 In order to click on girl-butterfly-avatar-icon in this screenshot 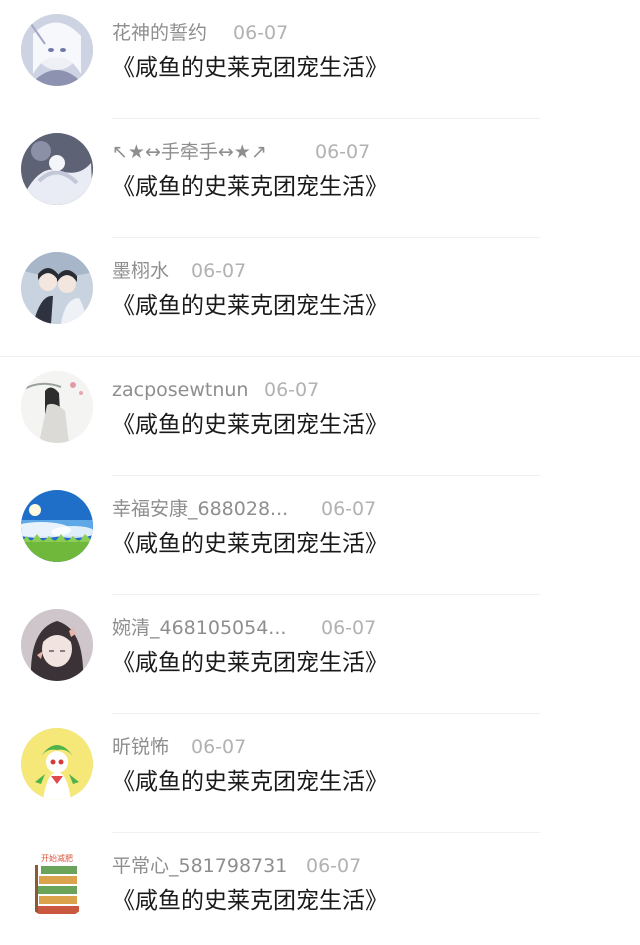, I will do `click(57, 645)`.